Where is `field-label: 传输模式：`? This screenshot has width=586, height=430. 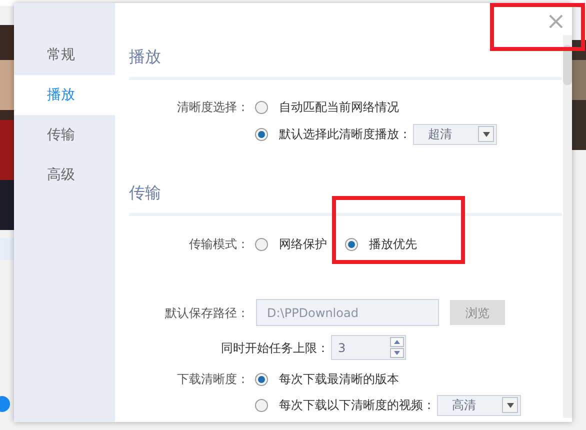
field-label: 传输模式： is located at coordinates (218, 244).